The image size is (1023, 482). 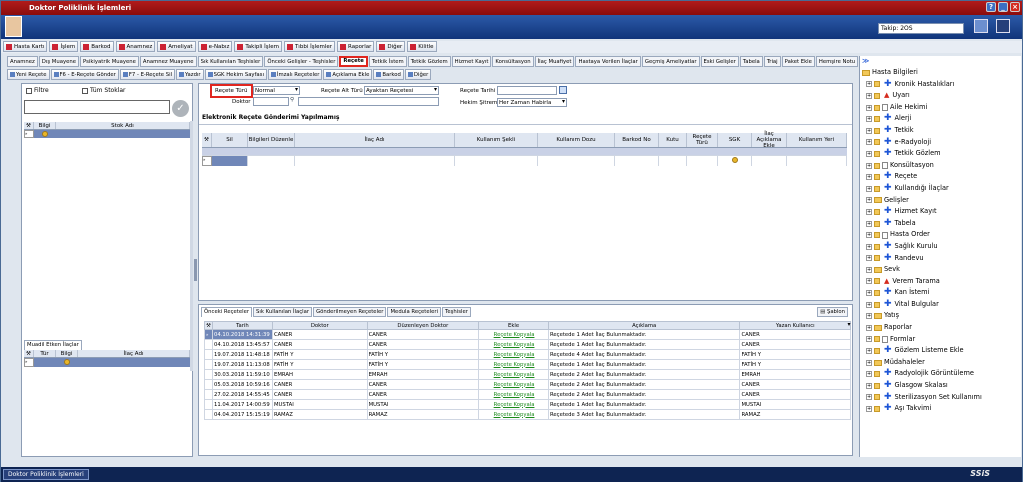 What do you see at coordinates (941, 293) in the screenshot?
I see `tree-item-kan-istemi: + ✚ Kan İstemi` at bounding box center [941, 293].